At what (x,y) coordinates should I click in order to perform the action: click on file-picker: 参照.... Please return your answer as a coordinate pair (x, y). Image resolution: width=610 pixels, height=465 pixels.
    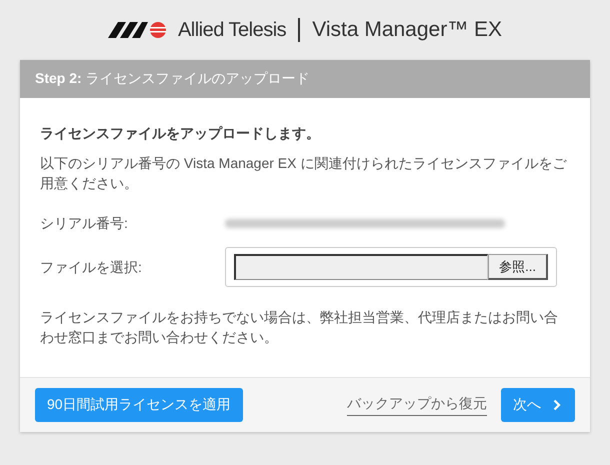
    Looking at the image, I should click on (391, 267).